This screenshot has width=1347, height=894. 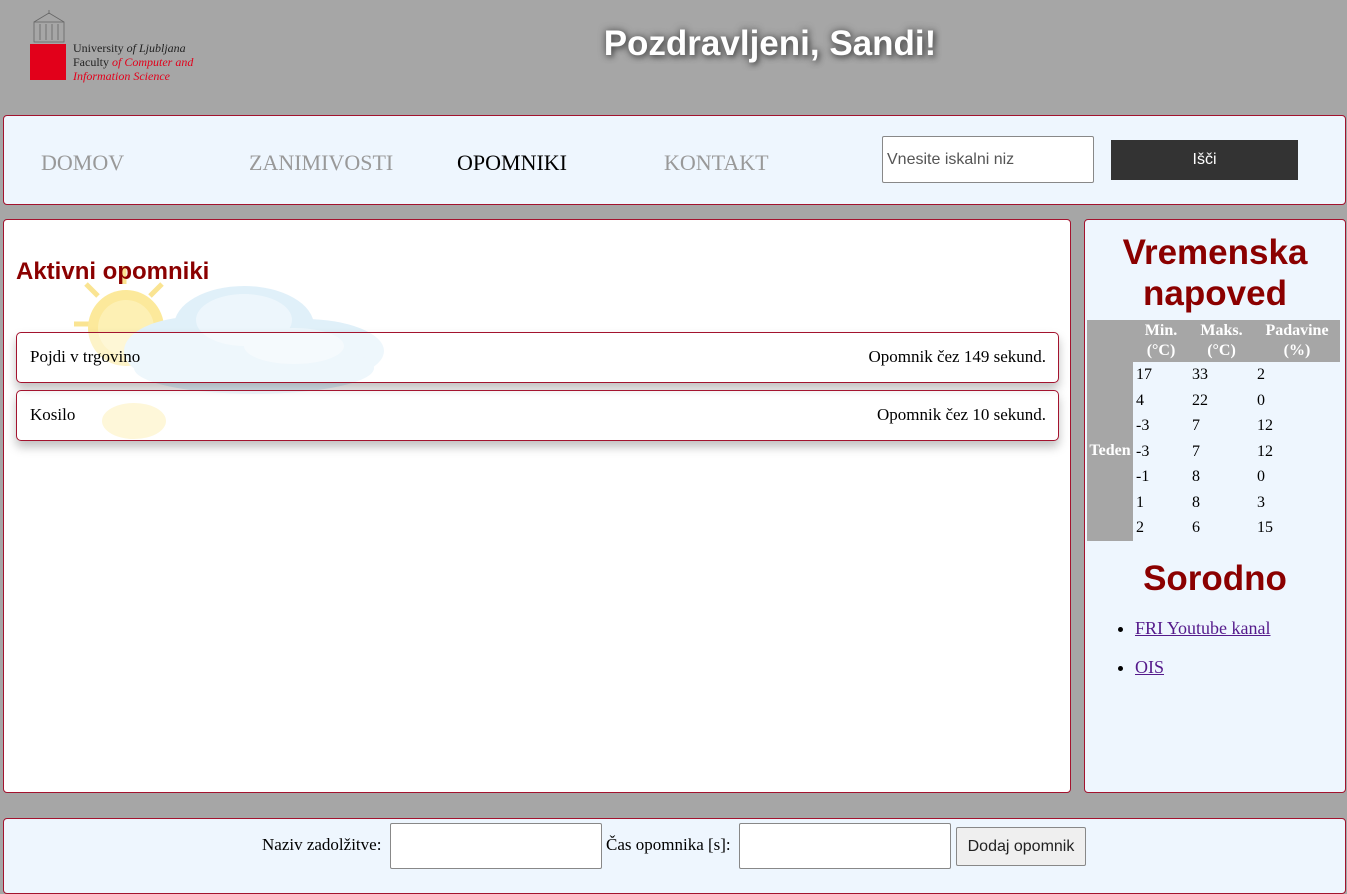 I want to click on reminder-time-label: Čas opomnika [s]:, so click(x=668, y=844).